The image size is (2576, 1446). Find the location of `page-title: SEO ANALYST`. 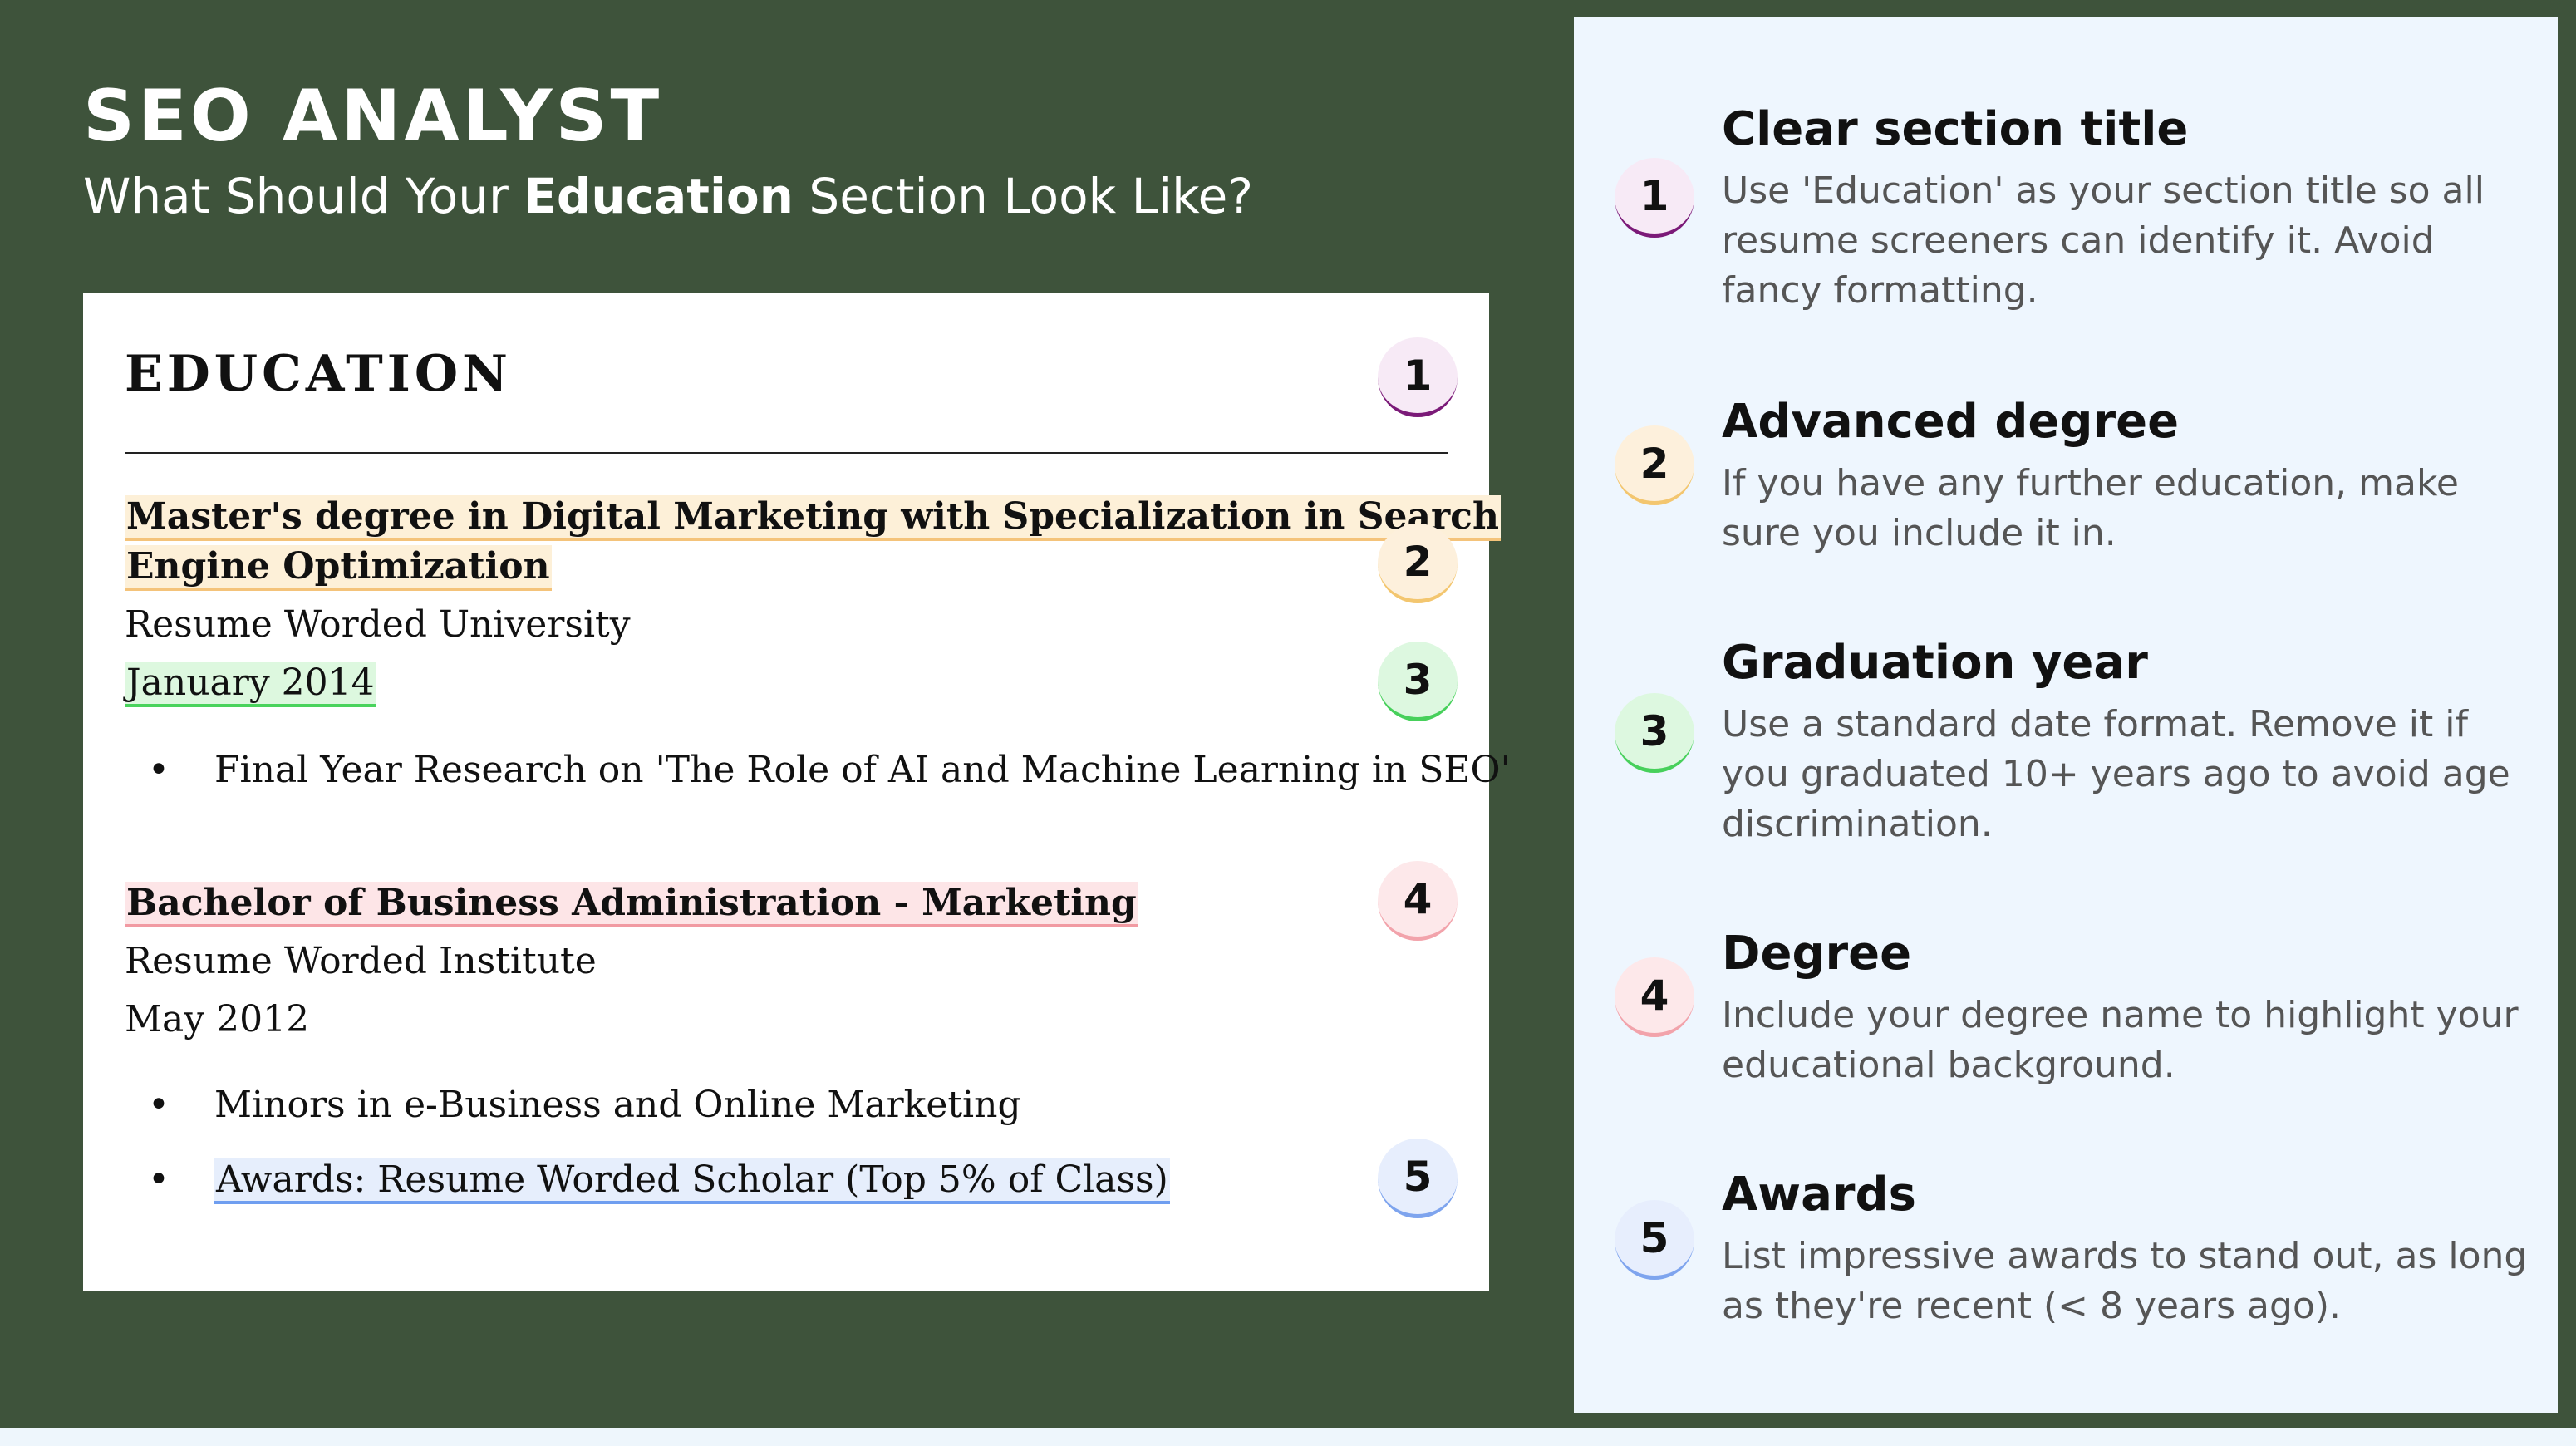

page-title: SEO ANALYST is located at coordinates (373, 116).